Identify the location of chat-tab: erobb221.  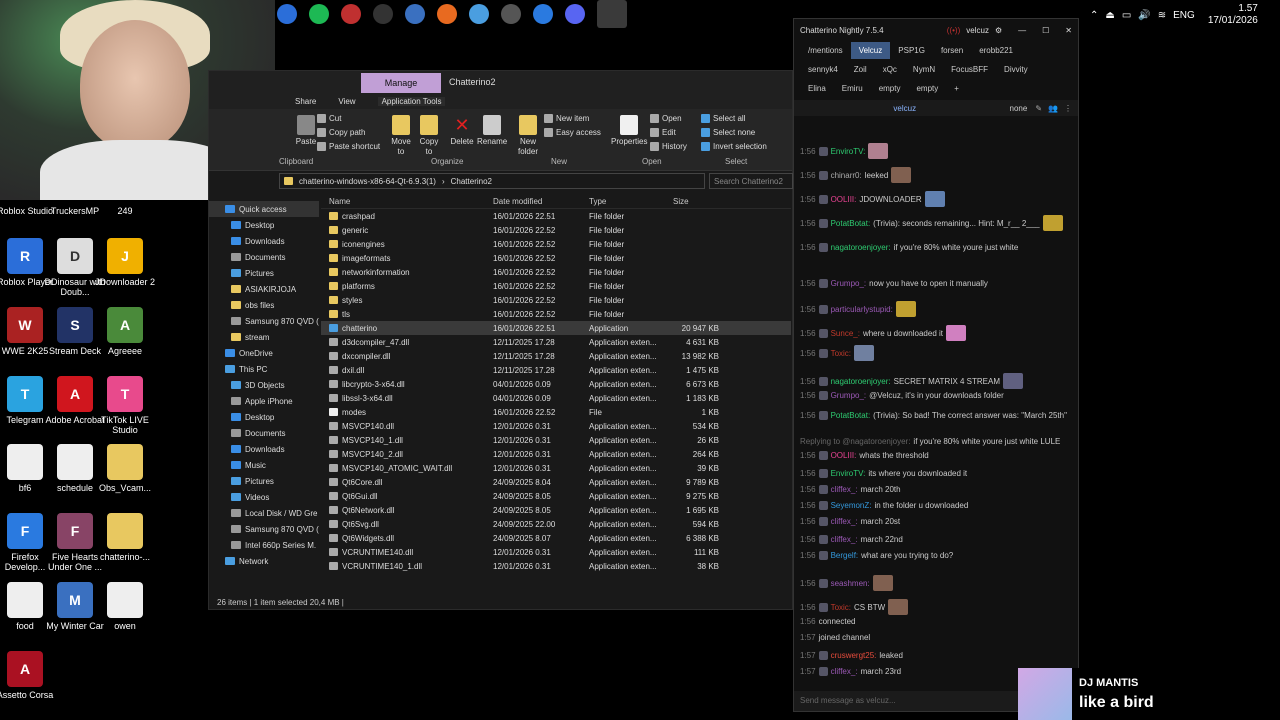
(996, 50).